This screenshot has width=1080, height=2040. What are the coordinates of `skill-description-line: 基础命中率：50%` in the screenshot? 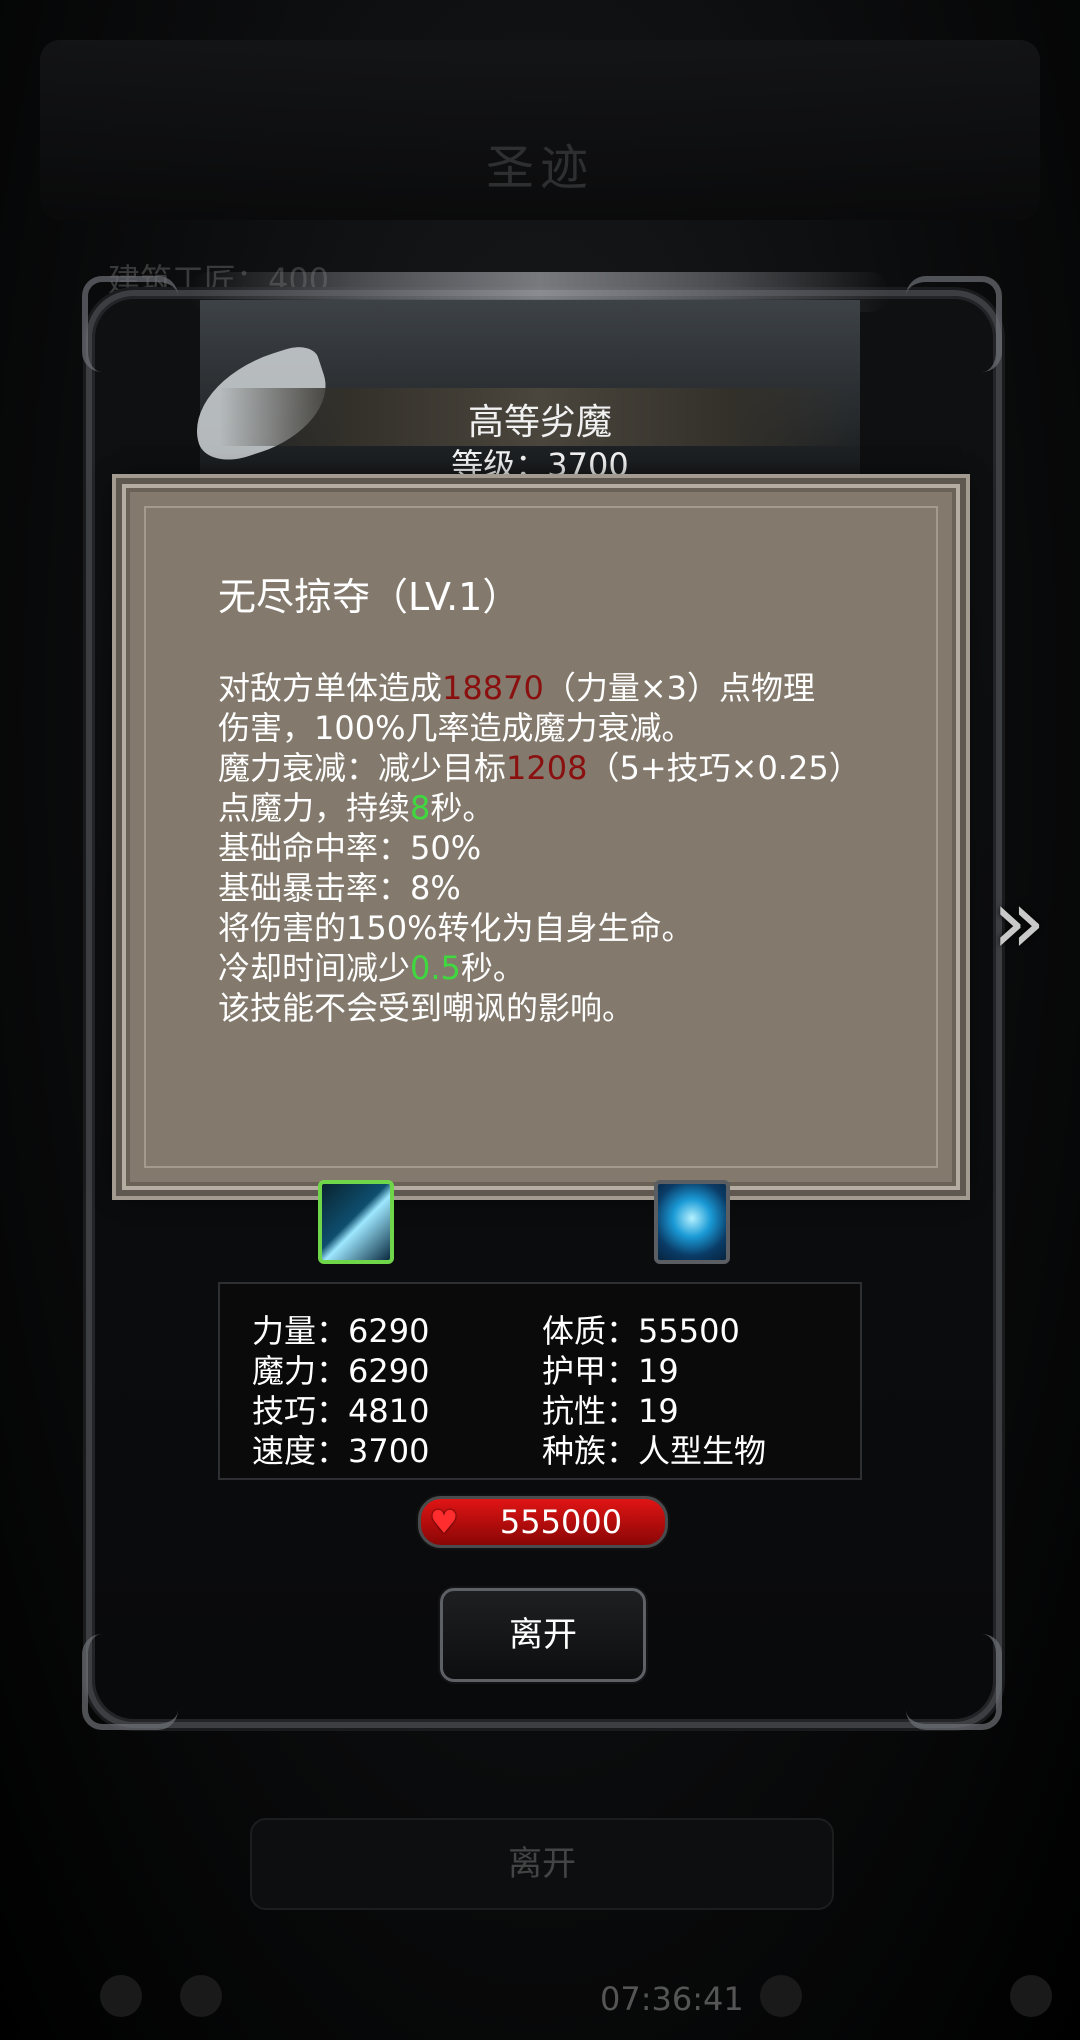 It's located at (568, 848).